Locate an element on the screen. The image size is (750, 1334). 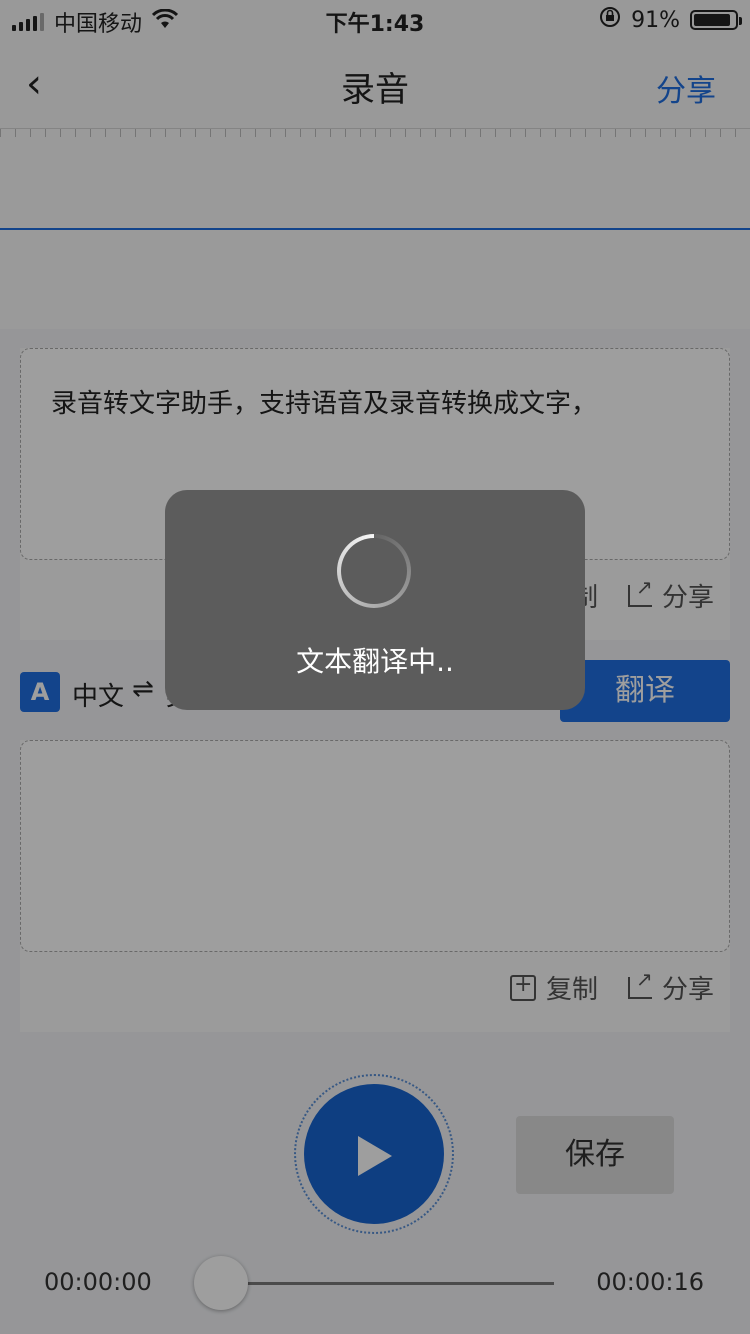
loading-toast: 文本翻译中.. is located at coordinates (375, 600).